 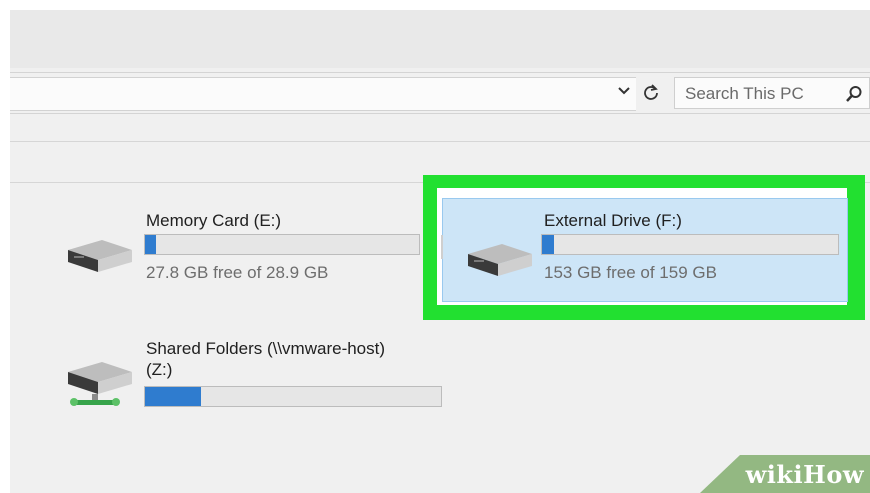 I want to click on watermark-text: wikiHow, so click(x=804, y=474).